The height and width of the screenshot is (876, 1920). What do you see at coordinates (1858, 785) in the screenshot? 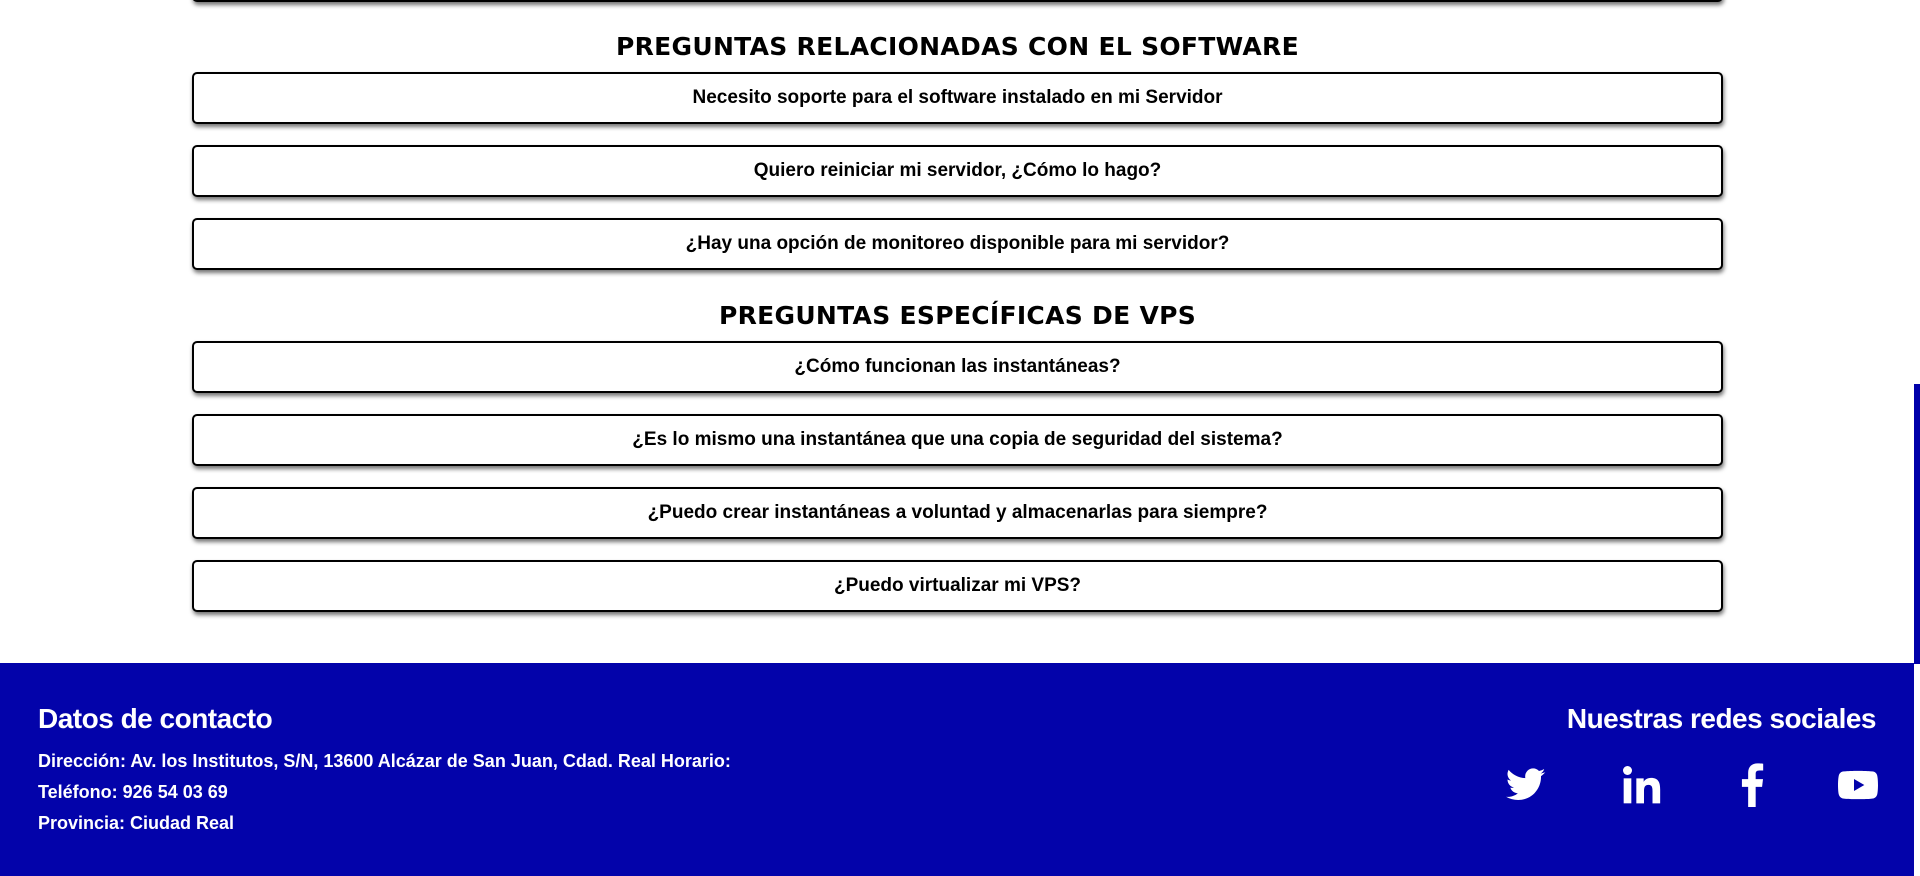
I see `youtube-icon` at bounding box center [1858, 785].